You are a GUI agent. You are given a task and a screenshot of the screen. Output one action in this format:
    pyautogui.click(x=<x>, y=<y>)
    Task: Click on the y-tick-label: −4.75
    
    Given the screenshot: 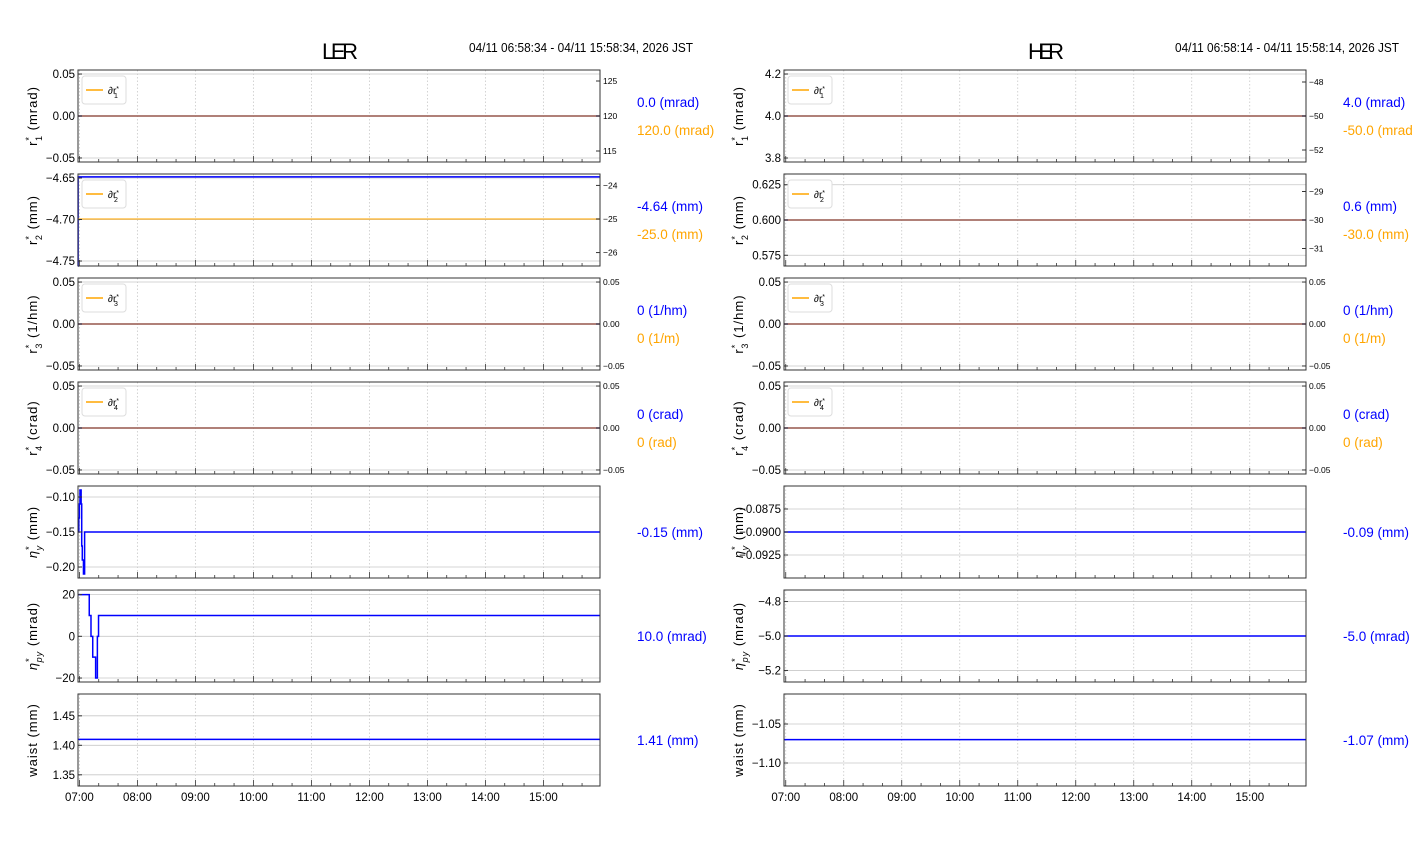 What is the action you would take?
    pyautogui.click(x=60, y=262)
    